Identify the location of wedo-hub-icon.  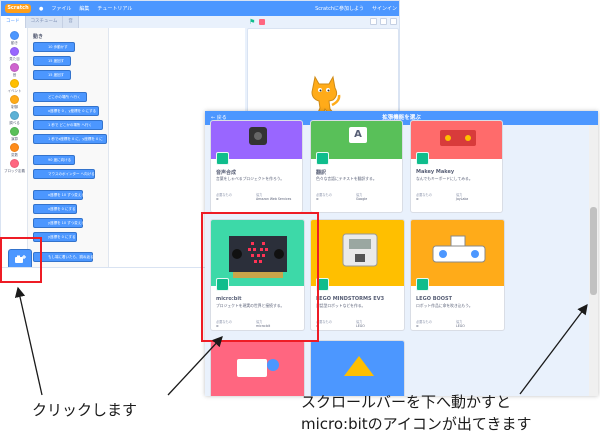
(258, 368).